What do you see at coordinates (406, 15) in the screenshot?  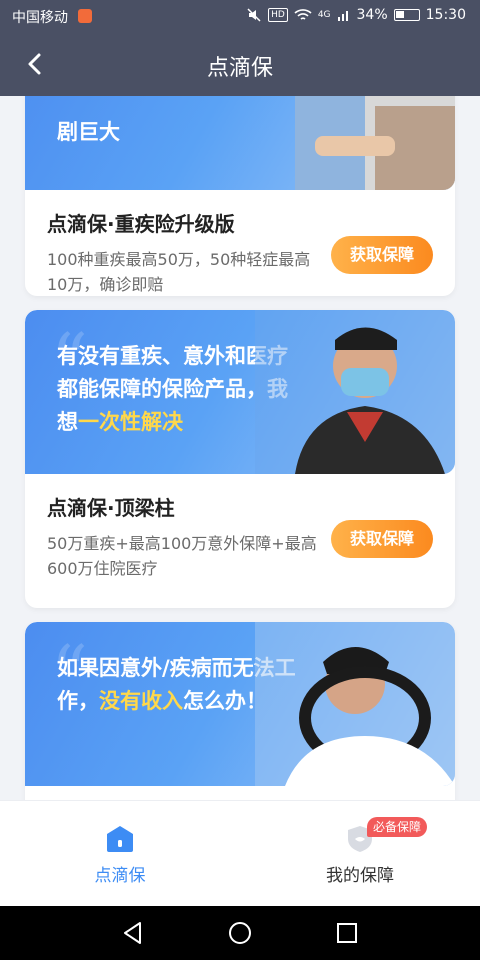 I see `battery-icon` at bounding box center [406, 15].